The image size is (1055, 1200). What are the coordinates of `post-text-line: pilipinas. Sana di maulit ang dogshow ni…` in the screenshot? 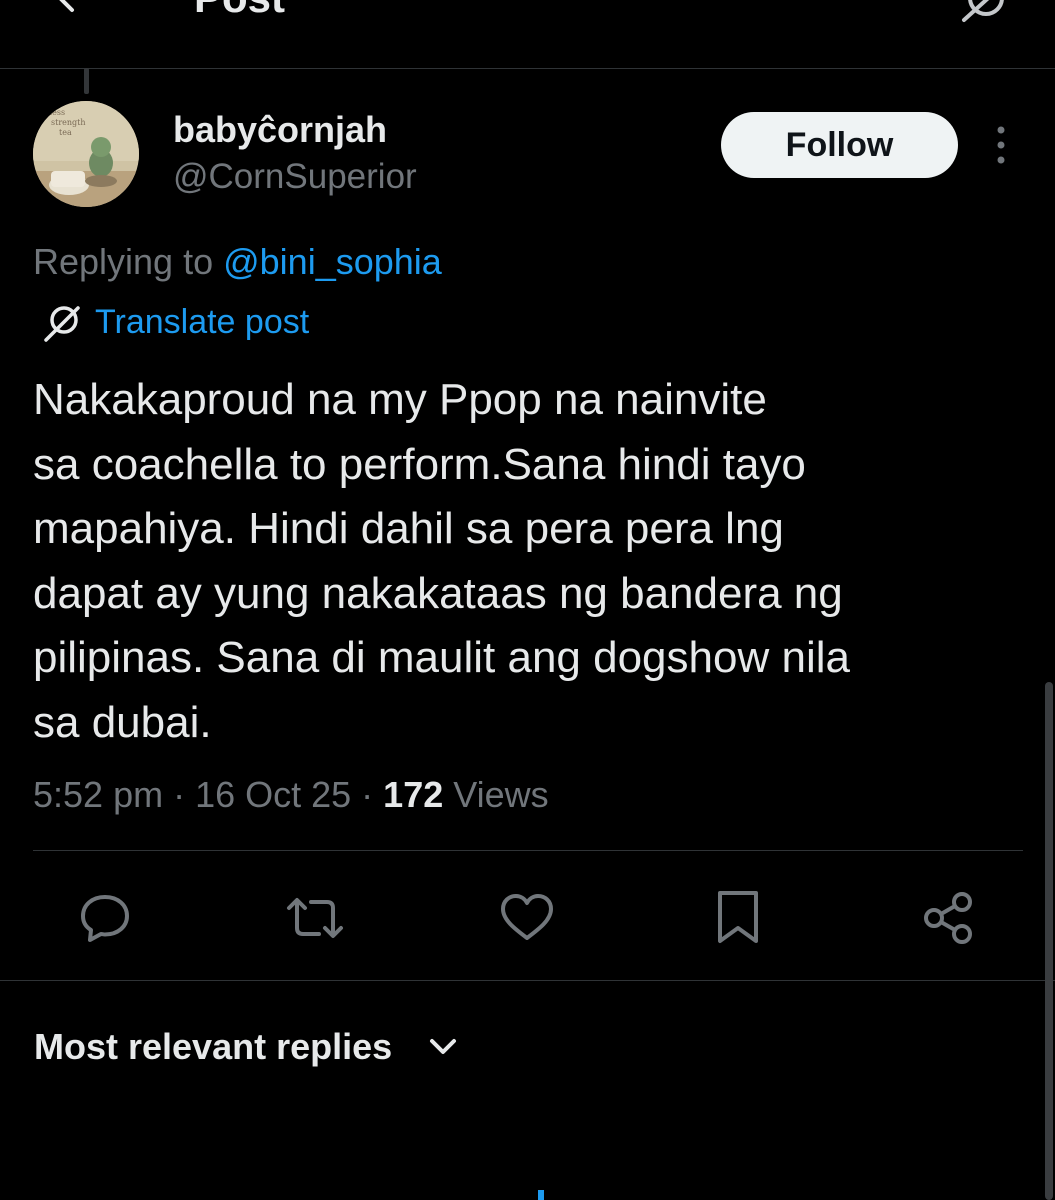 It's located at (441, 658).